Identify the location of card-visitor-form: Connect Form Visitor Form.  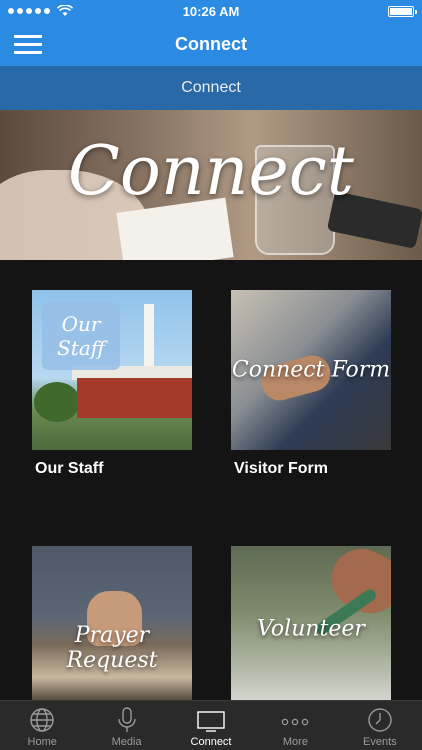
(311, 384).